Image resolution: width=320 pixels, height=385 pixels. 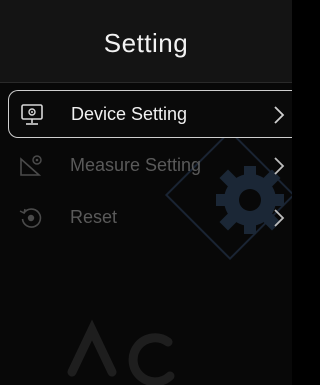 I want to click on menu-item-device-setting: Device Setting, so click(x=150, y=114).